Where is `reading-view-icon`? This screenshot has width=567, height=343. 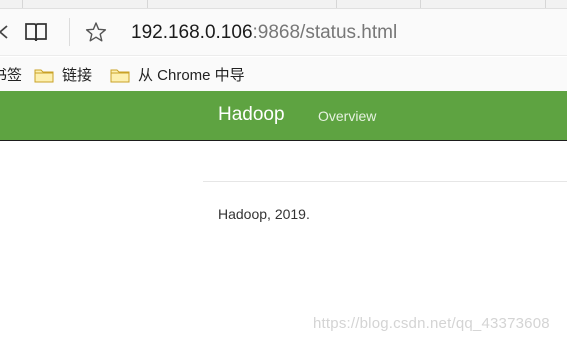
reading-view-icon is located at coordinates (36, 32).